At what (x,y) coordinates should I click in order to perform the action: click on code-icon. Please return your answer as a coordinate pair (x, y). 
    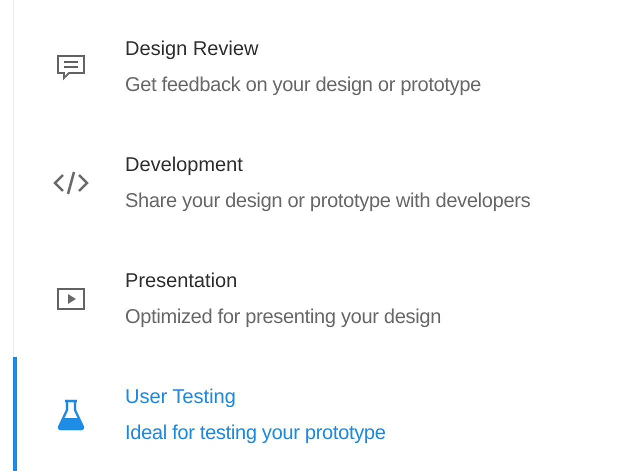
    Looking at the image, I should click on (71, 183).